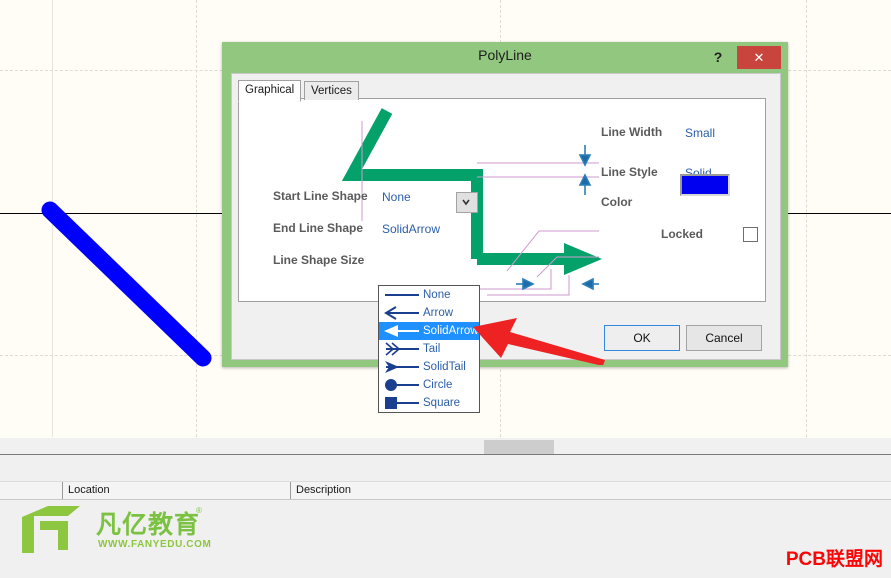 This screenshot has width=891, height=578. I want to click on logo-mark-icon, so click(51, 529).